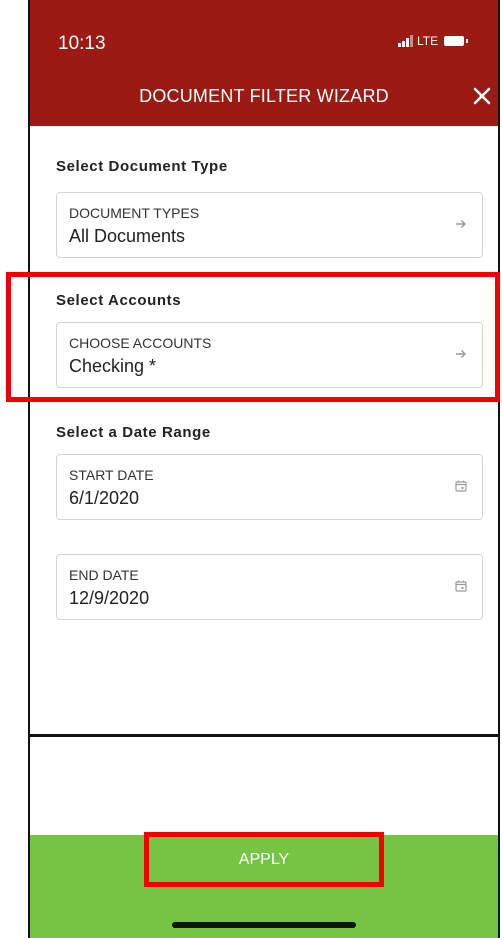  I want to click on status-indicators: LTE, so click(433, 41).